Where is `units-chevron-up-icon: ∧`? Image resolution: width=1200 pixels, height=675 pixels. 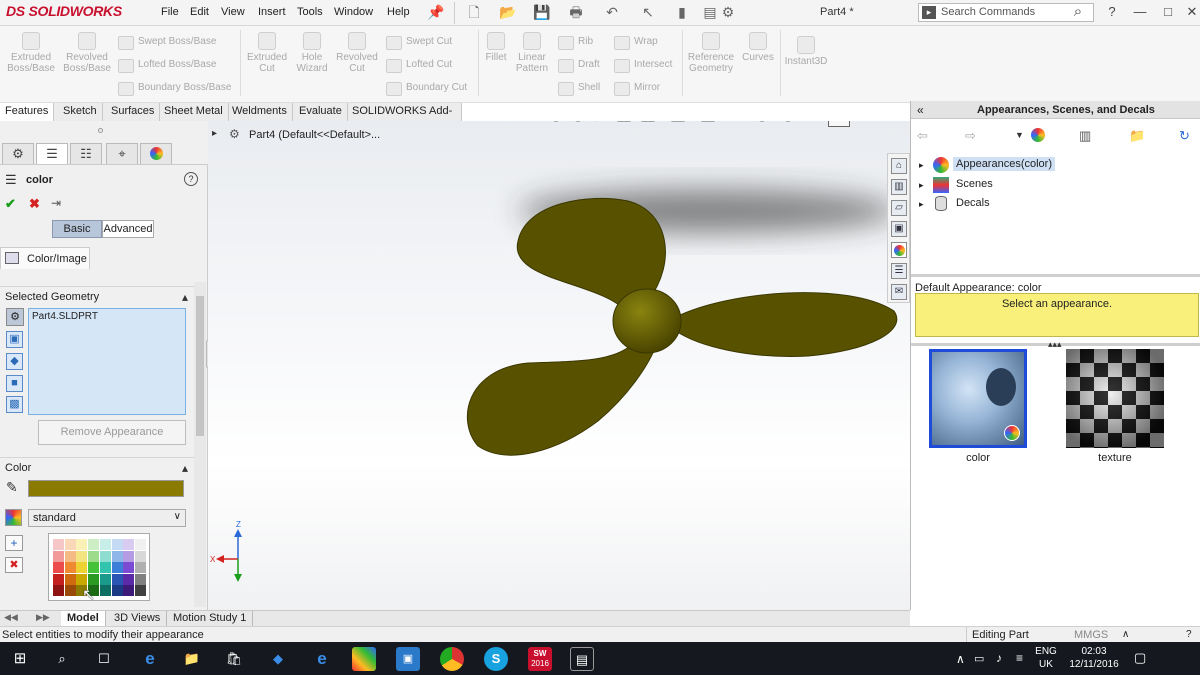 units-chevron-up-icon: ∧ is located at coordinates (1125, 635).